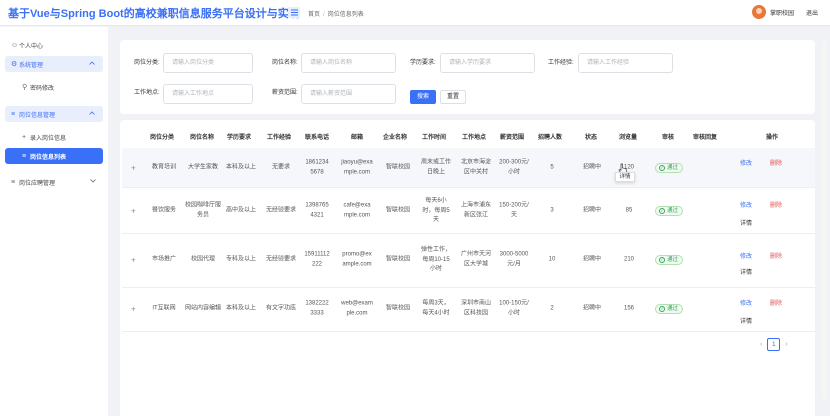 Image resolution: width=830 pixels, height=416 pixels. Describe the element at coordinates (15, 45) in the screenshot. I see `person-icon: ☺` at that location.